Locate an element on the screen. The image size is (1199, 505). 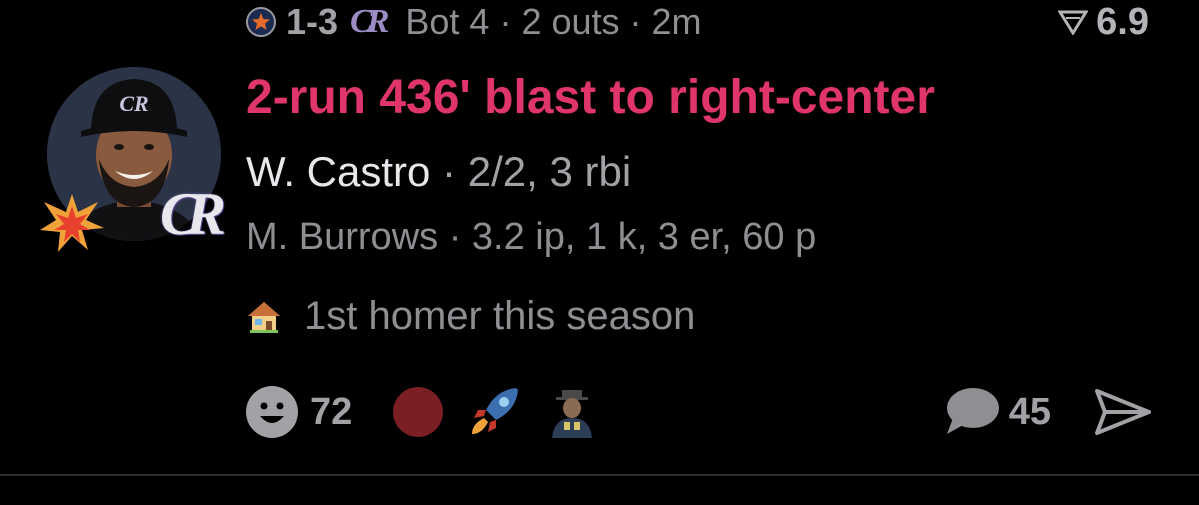
comments-area: 45 is located at coordinates (1047, 412).